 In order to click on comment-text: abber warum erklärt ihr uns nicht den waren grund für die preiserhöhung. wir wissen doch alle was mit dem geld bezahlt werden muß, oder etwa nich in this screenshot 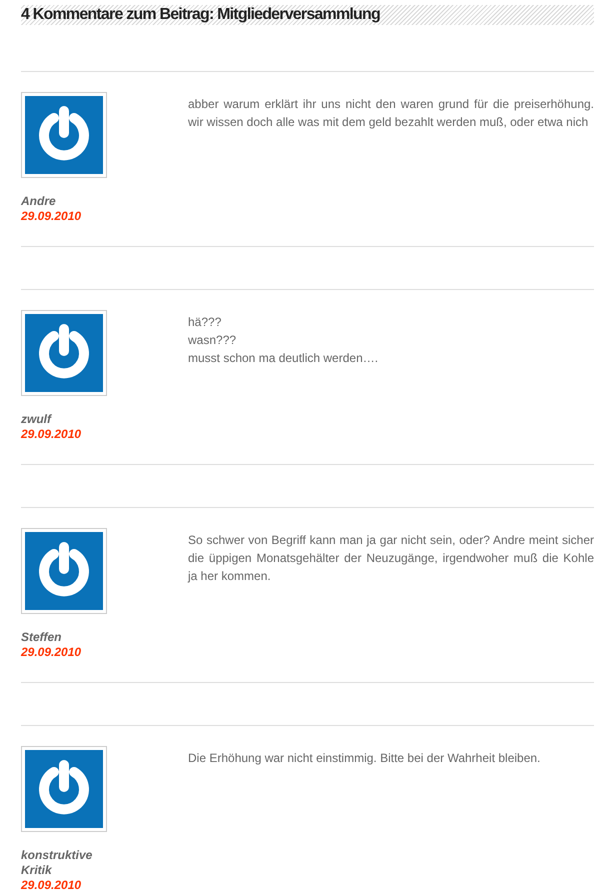, I will do `click(391, 113)`.